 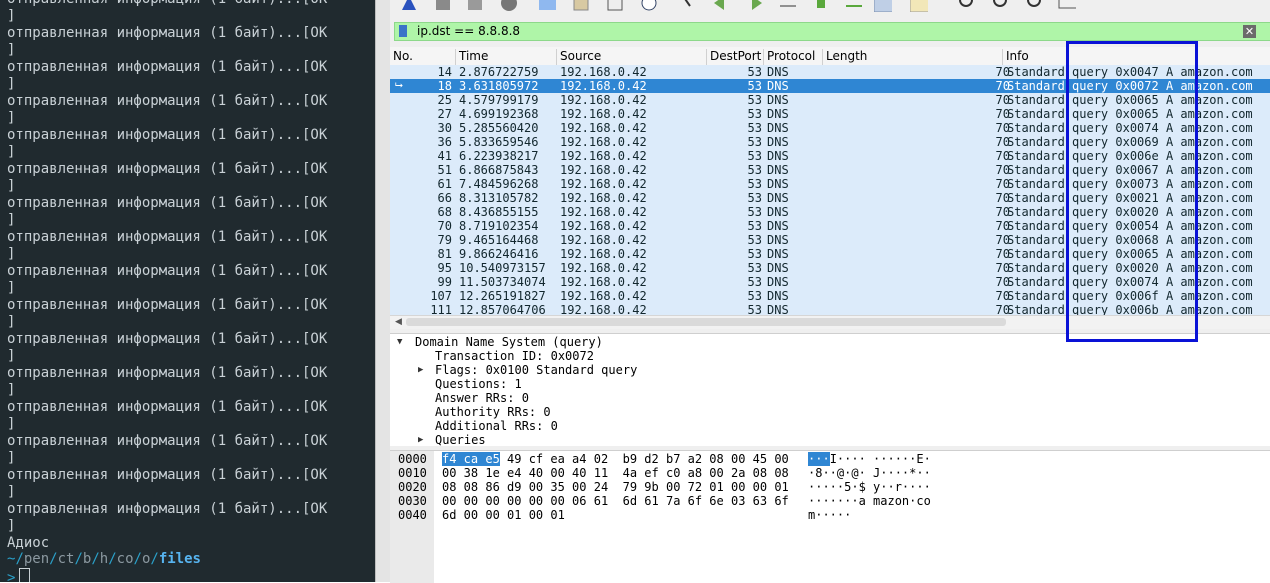 I want to click on colorize-icon, so click(x=919, y=6).